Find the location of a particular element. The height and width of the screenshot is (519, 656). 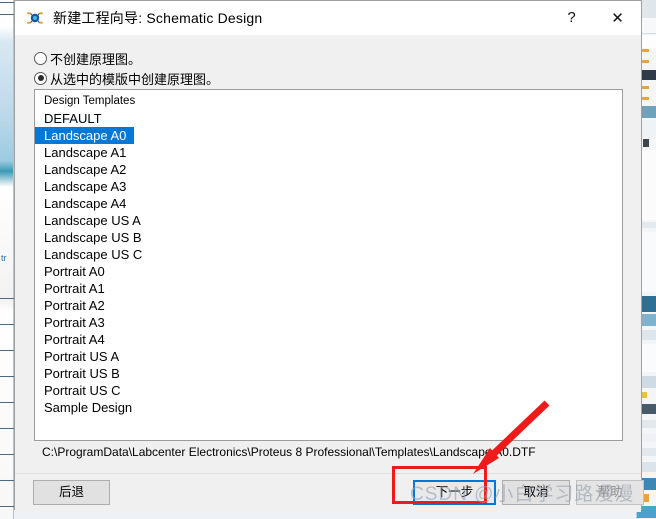

radio-label-from-template: 从选中的模版中创建原理图。 is located at coordinates (135, 79).